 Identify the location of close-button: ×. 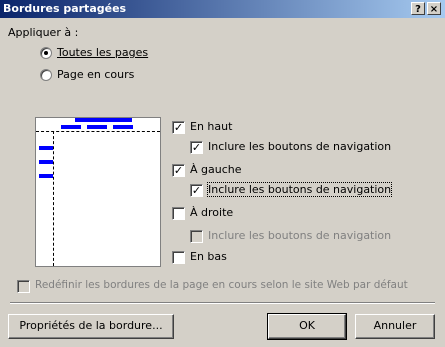
(434, 8).